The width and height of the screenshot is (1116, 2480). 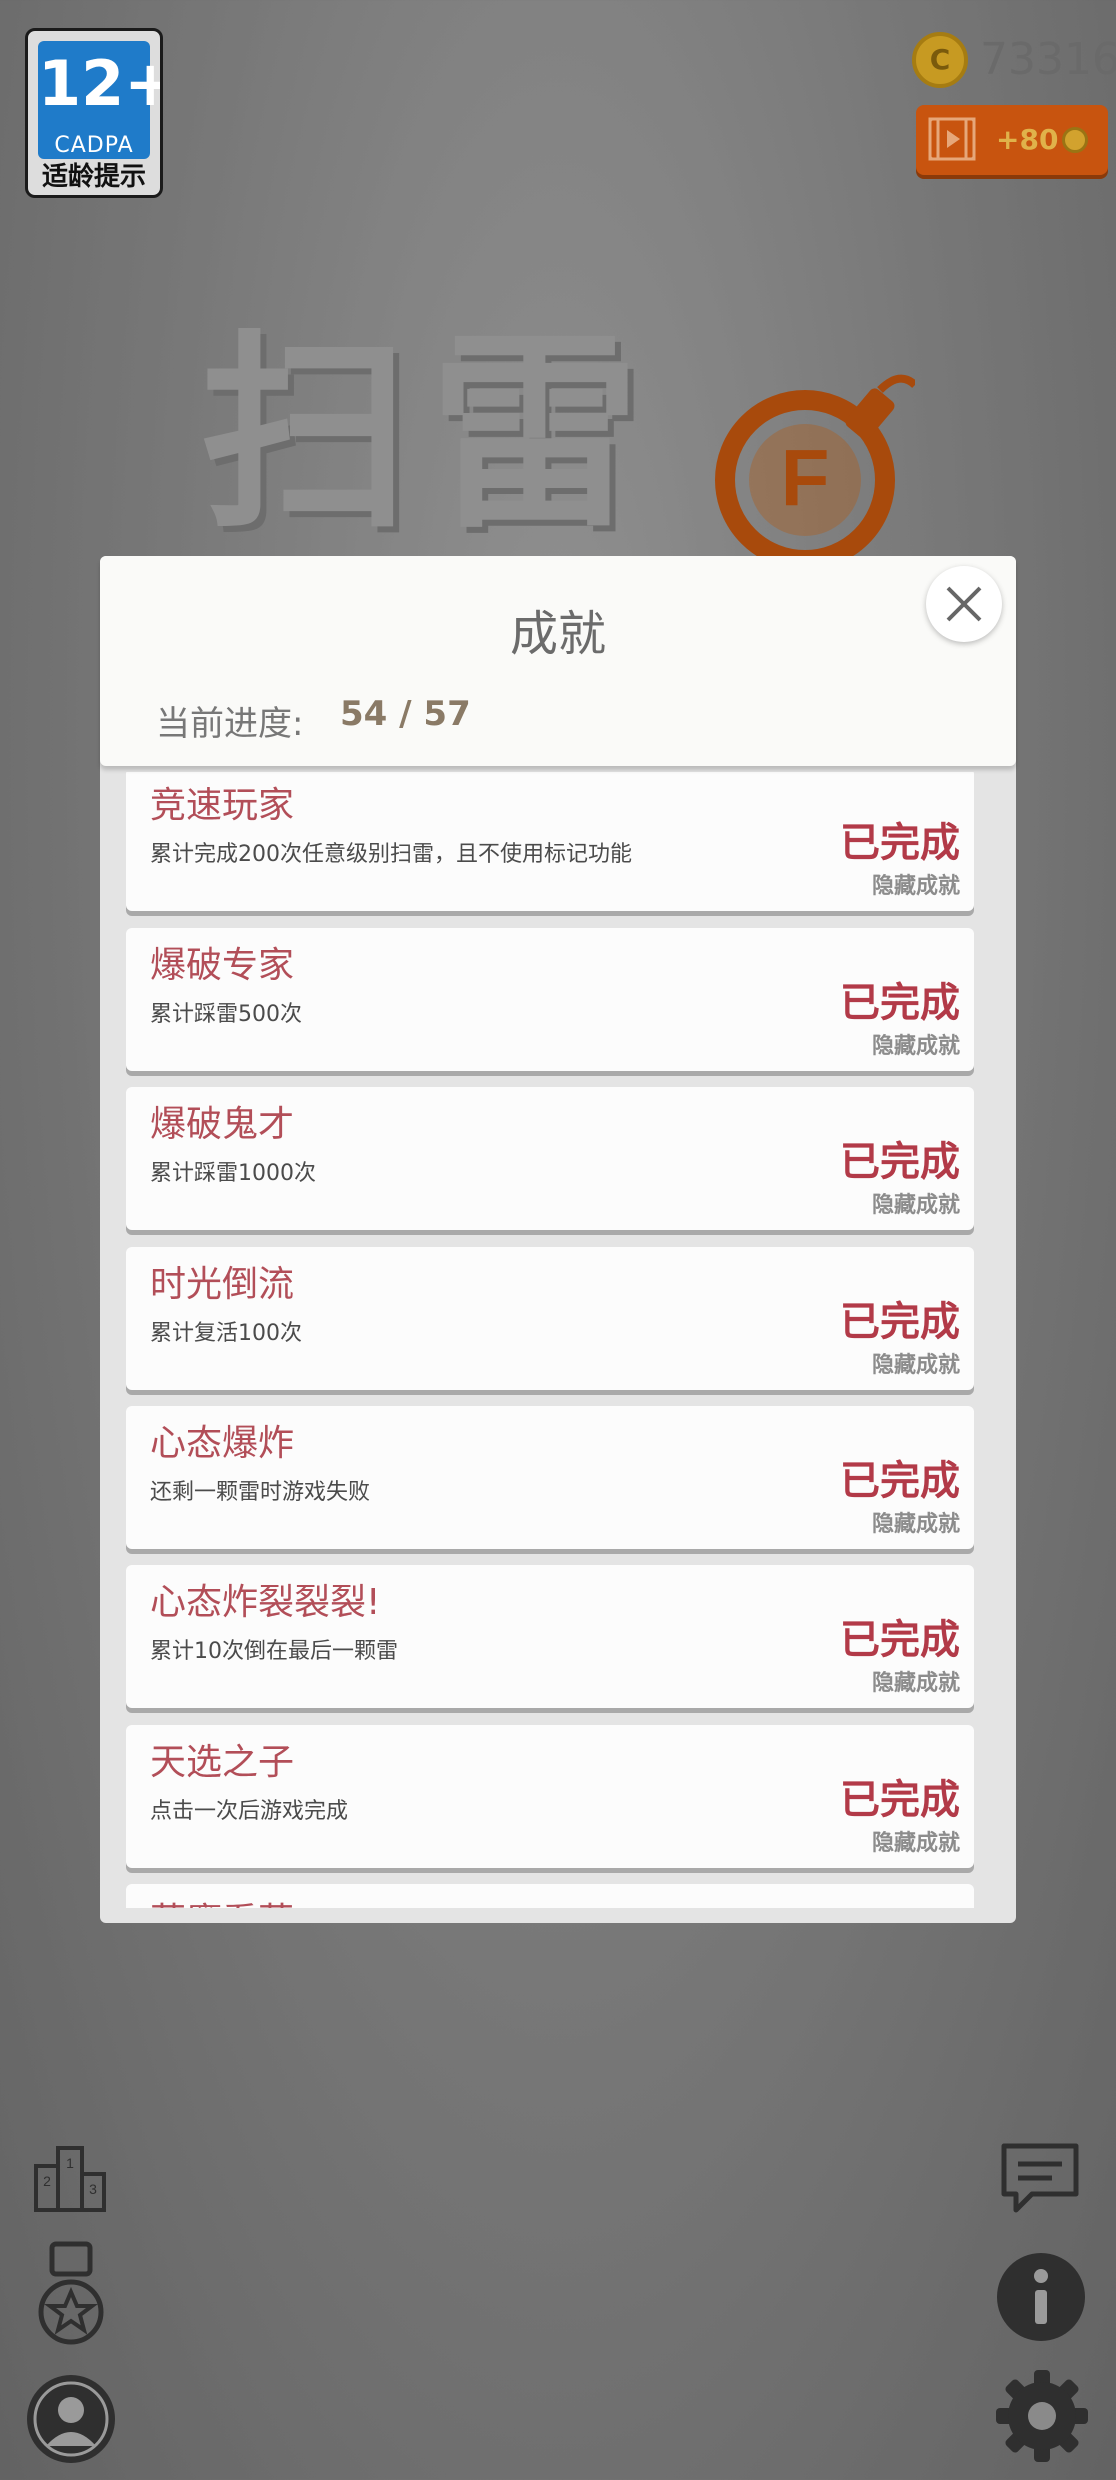 What do you see at coordinates (550, 999) in the screenshot?
I see `achievement-card: 爆破专家 累计踩雷500次 已完成 隐藏成就` at bounding box center [550, 999].